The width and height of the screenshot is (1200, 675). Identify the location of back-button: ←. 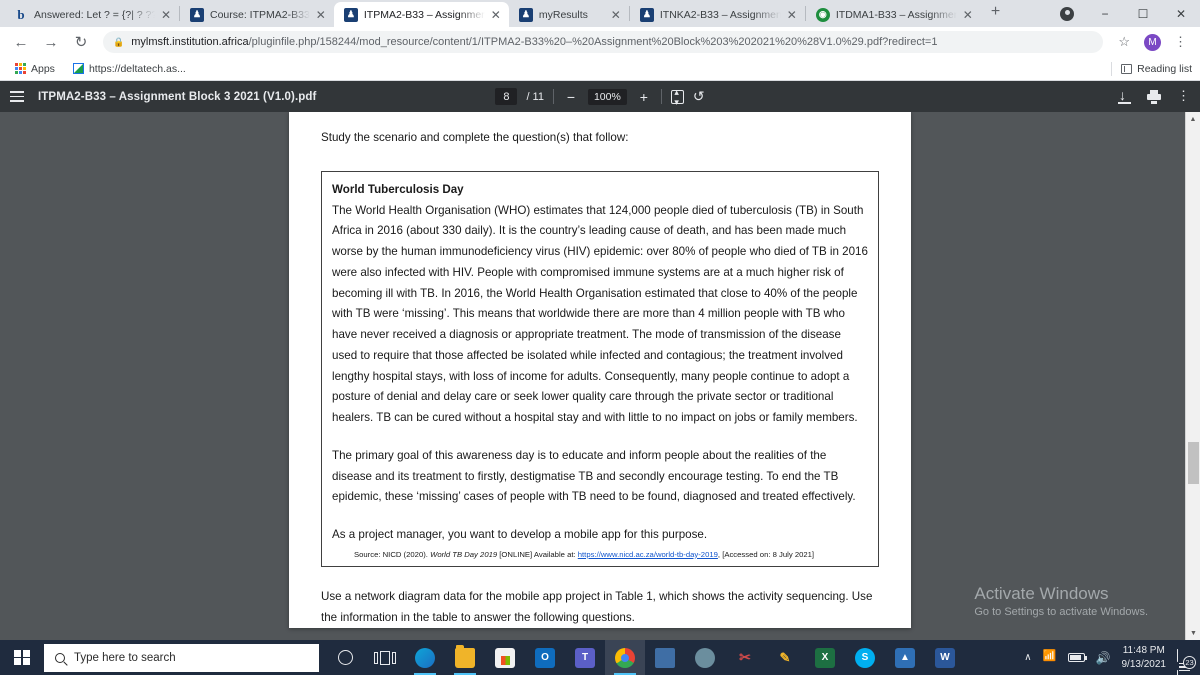
(21, 42).